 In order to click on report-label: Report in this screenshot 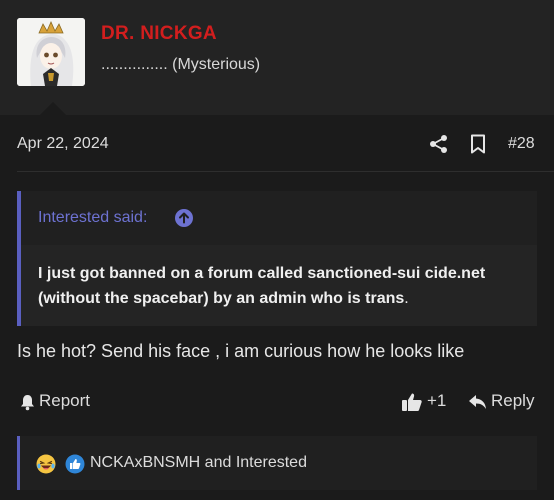, I will do `click(65, 400)`.